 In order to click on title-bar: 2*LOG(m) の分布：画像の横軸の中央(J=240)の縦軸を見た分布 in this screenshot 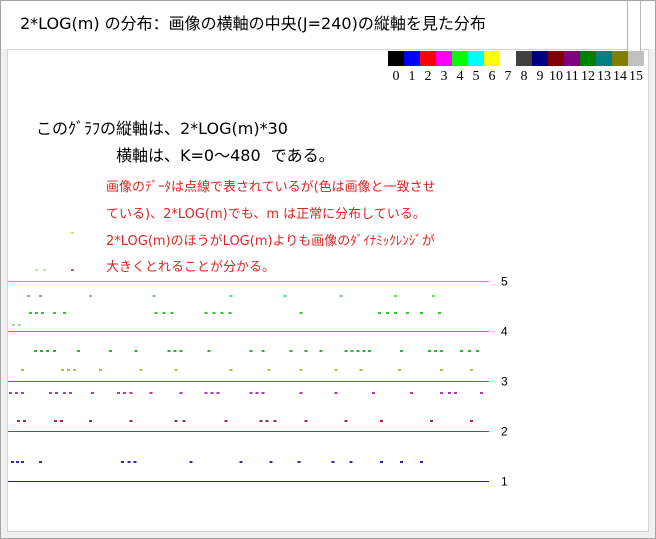, I will do `click(328, 24)`.